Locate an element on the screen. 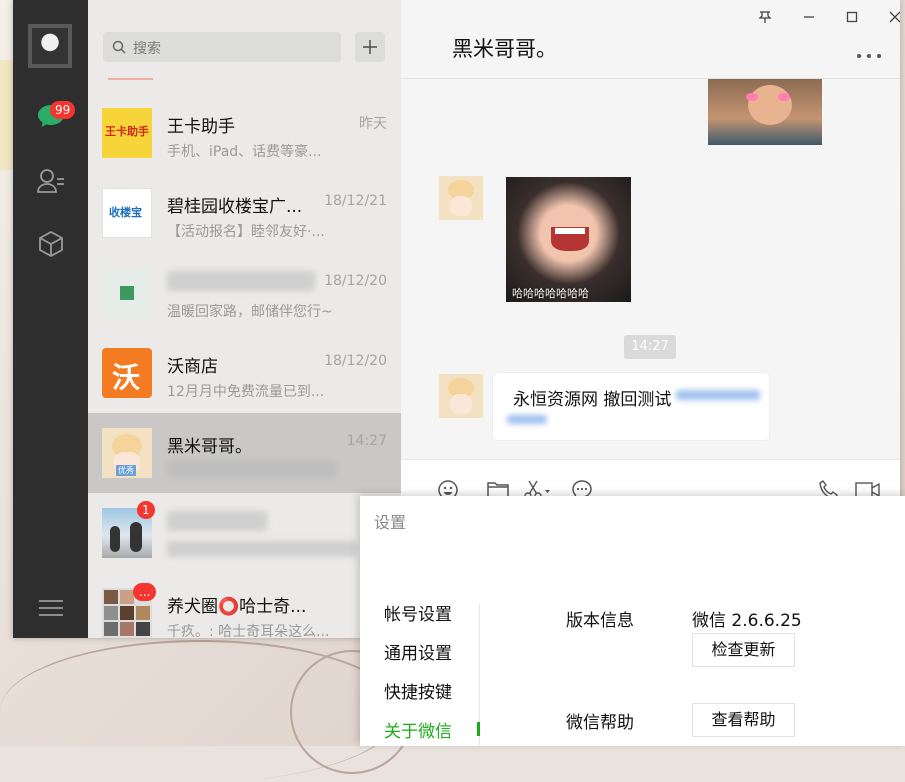 The image size is (905, 782). avatar-label: 收楼宝 is located at coordinates (125, 212).